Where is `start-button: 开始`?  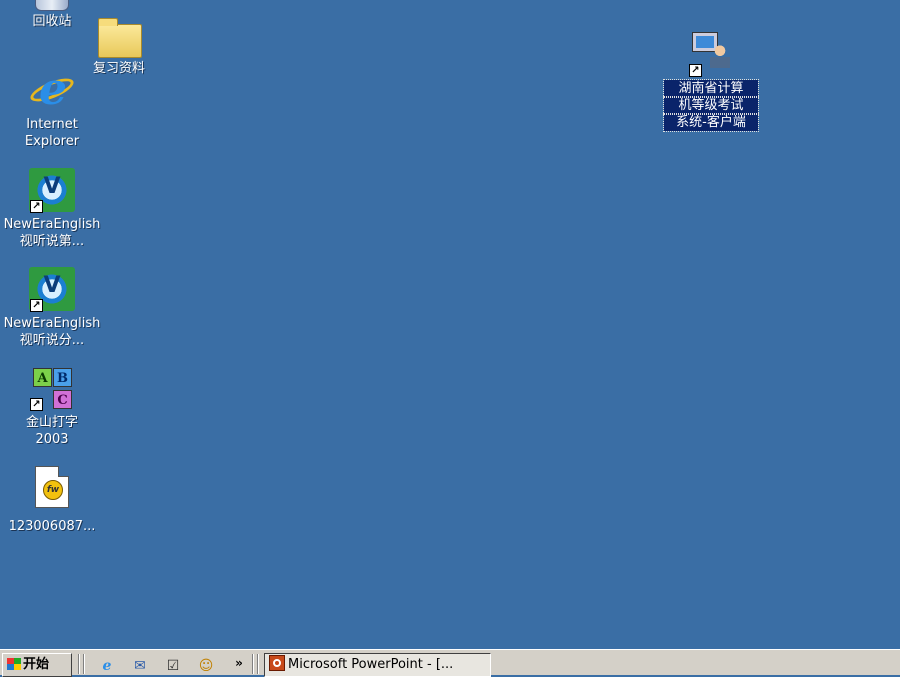
start-button: 开始 is located at coordinates (37, 665).